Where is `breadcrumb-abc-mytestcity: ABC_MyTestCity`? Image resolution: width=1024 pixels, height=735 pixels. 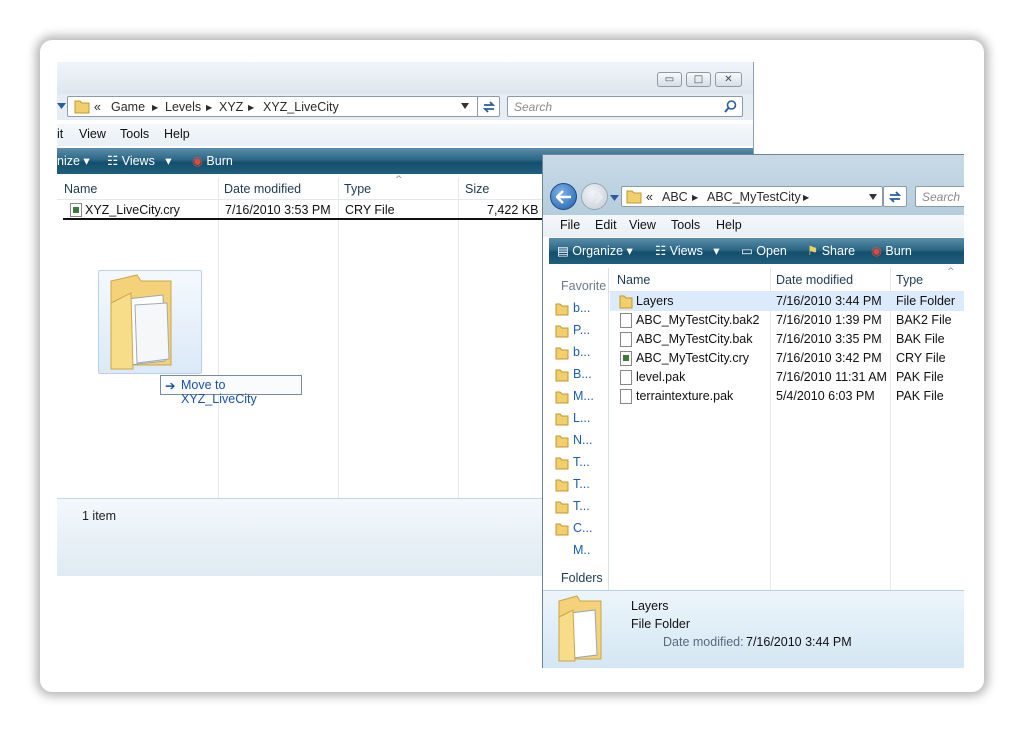
breadcrumb-abc-mytestcity: ABC_MyTestCity is located at coordinates (754, 197).